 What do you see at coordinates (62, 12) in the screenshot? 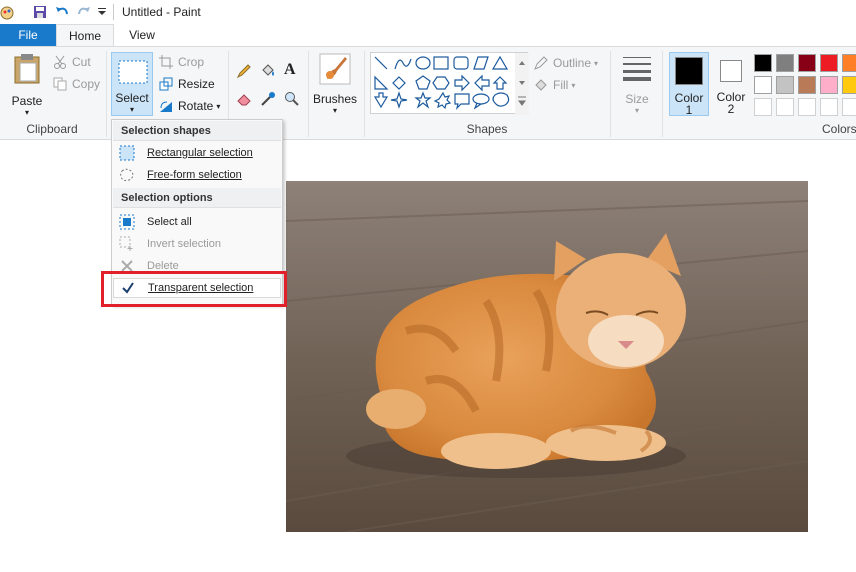
I see `undo-icon` at bounding box center [62, 12].